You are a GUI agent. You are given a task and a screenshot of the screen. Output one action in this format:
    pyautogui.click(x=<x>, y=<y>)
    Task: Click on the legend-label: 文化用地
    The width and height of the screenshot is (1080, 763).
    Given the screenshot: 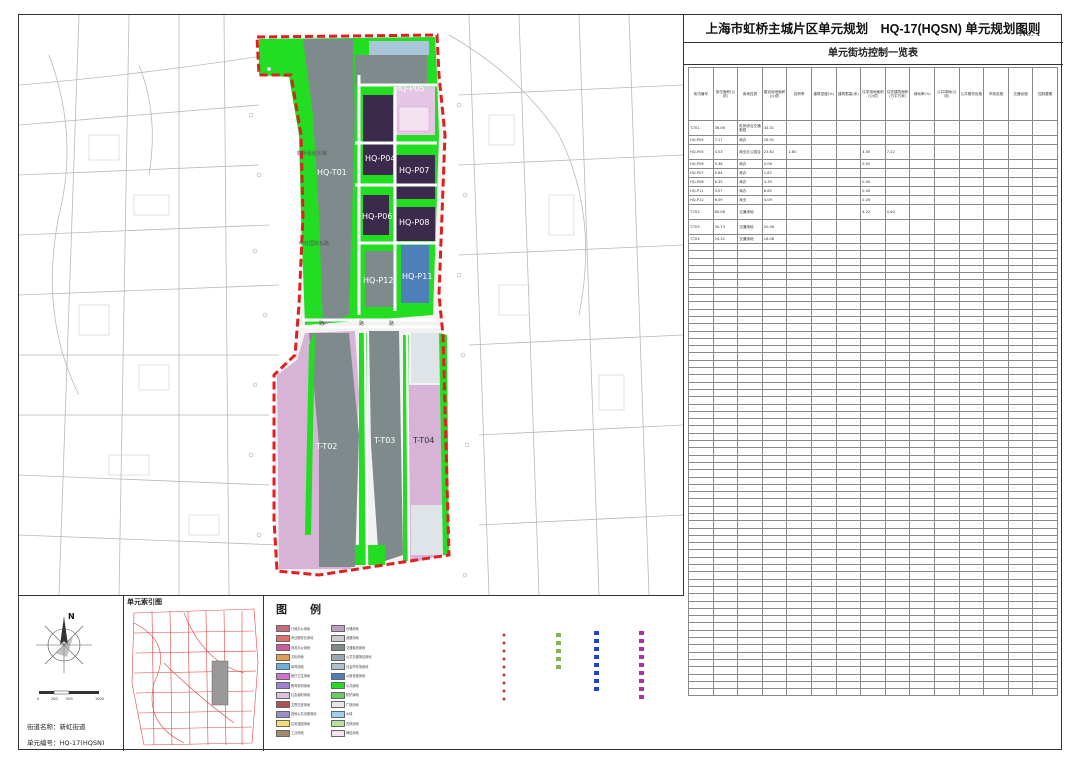 What is the action you would take?
    pyautogui.click(x=297, y=657)
    